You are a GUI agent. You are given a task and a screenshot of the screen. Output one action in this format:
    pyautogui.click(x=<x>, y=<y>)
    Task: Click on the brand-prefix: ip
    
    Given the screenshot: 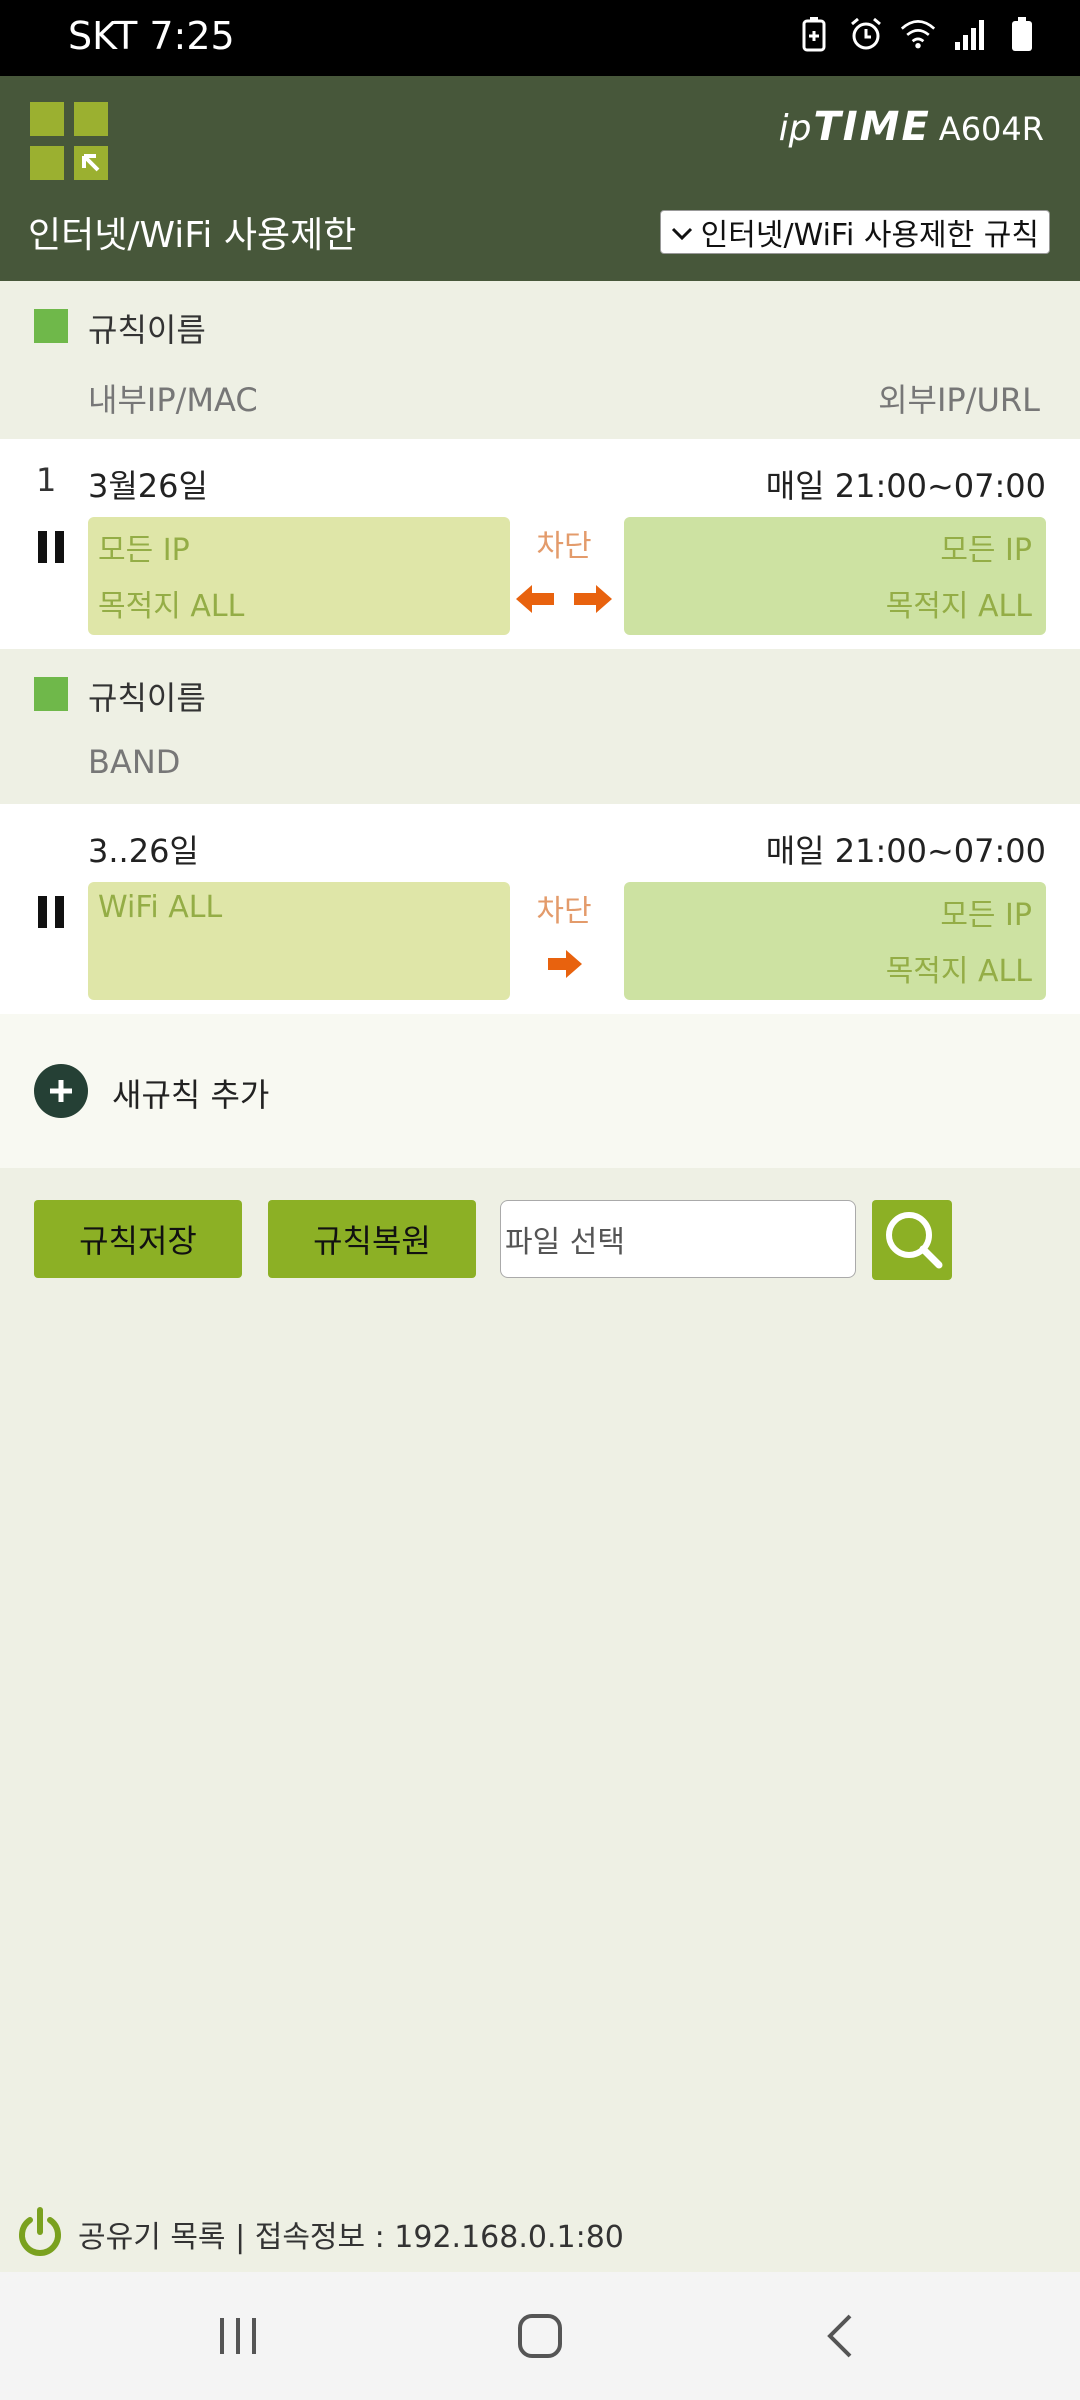 What is the action you would take?
    pyautogui.click(x=795, y=128)
    